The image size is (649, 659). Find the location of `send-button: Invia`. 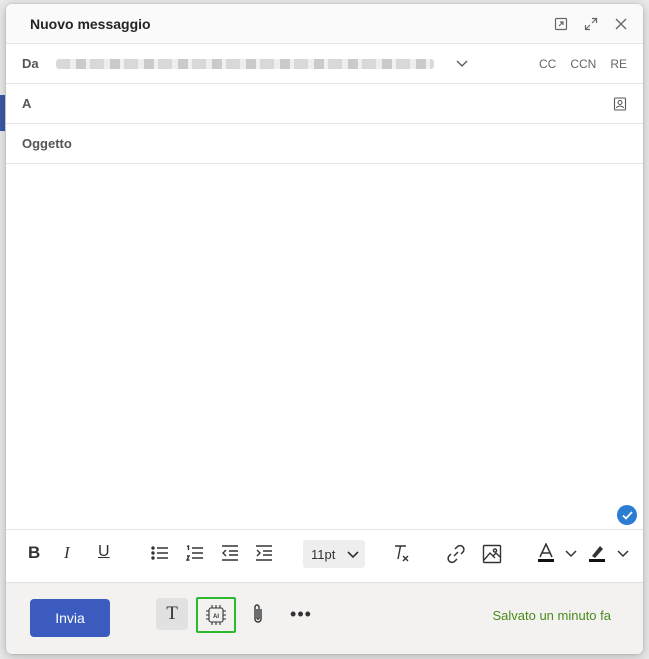

send-button: Invia is located at coordinates (70, 618).